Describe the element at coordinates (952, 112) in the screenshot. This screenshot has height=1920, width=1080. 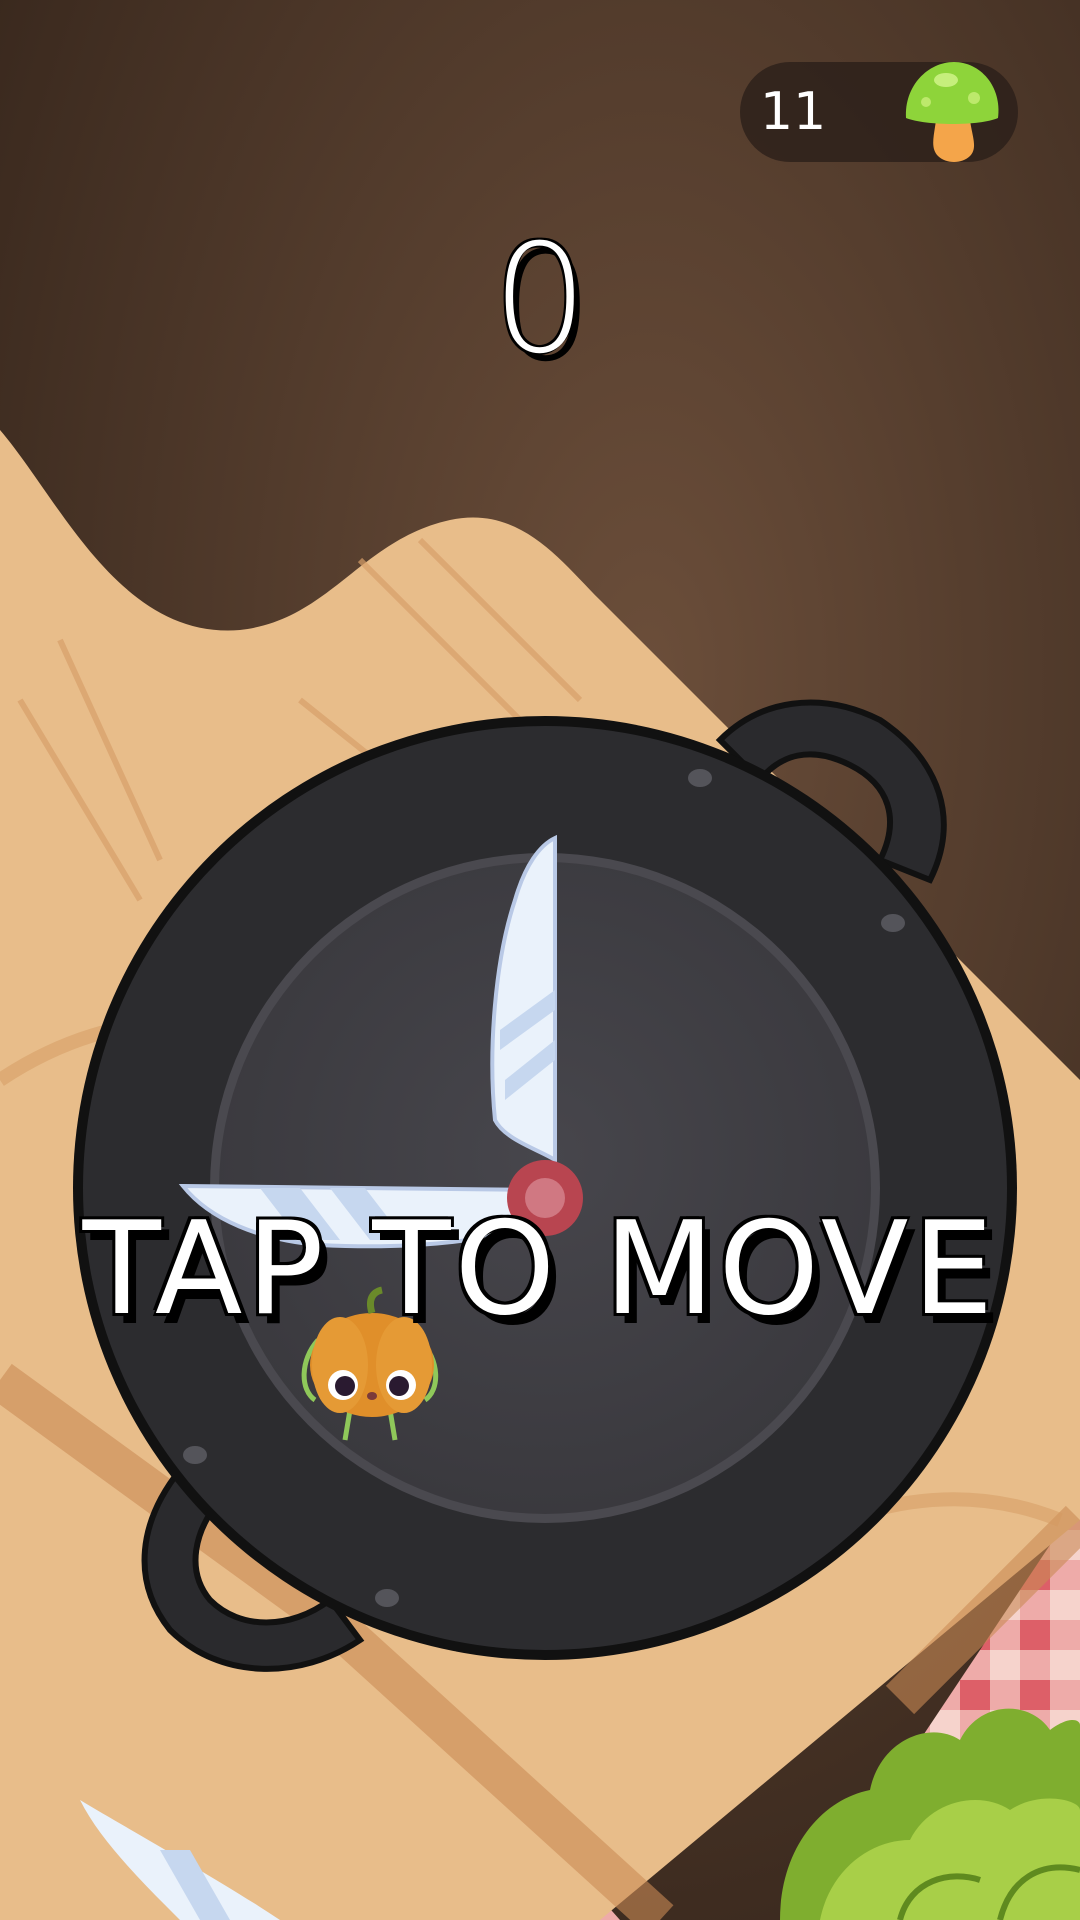
I see `mushroom-icon` at that location.